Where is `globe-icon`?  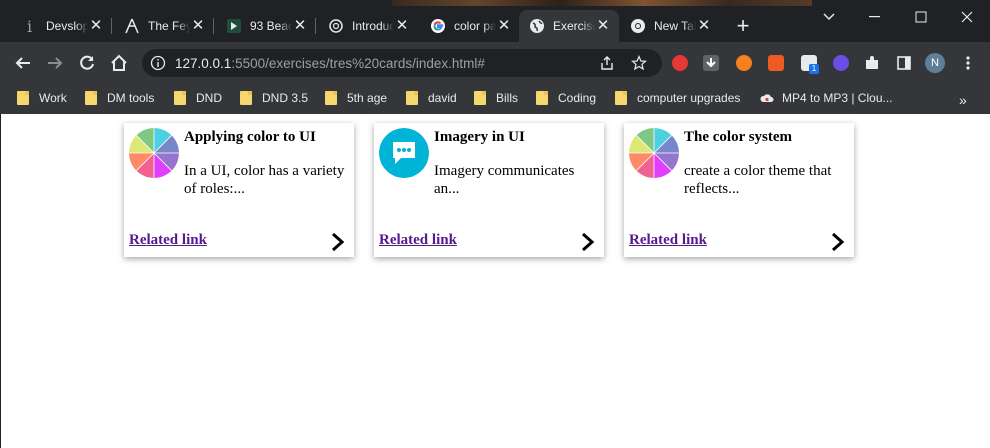 globe-icon is located at coordinates (537, 26).